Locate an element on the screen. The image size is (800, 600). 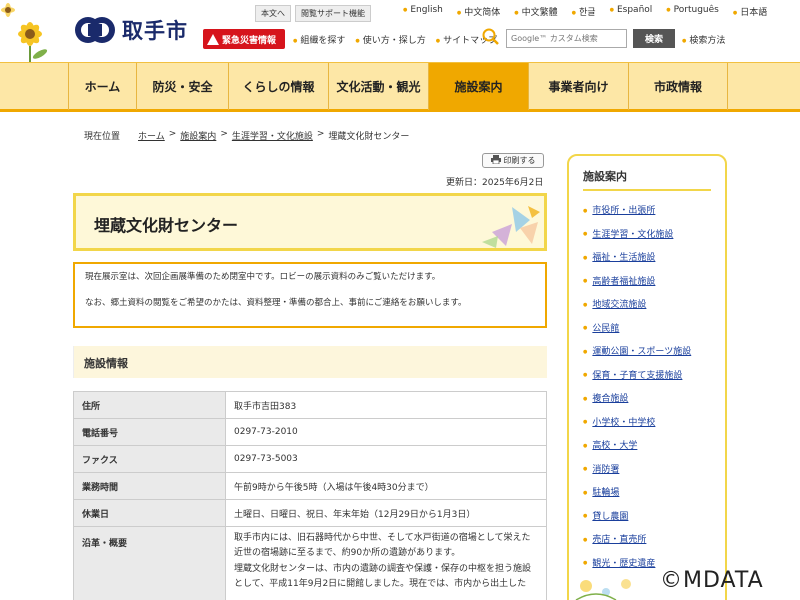
nav-home: ホーム is located at coordinates (102, 86).